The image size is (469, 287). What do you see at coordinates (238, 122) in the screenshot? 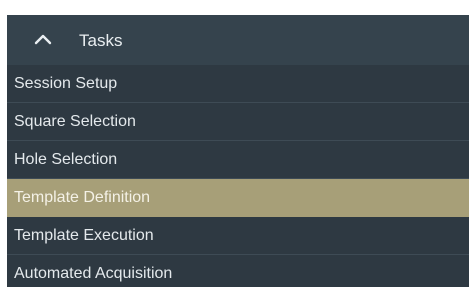
I see `task-item-square-selection: Square Selection` at bounding box center [238, 122].